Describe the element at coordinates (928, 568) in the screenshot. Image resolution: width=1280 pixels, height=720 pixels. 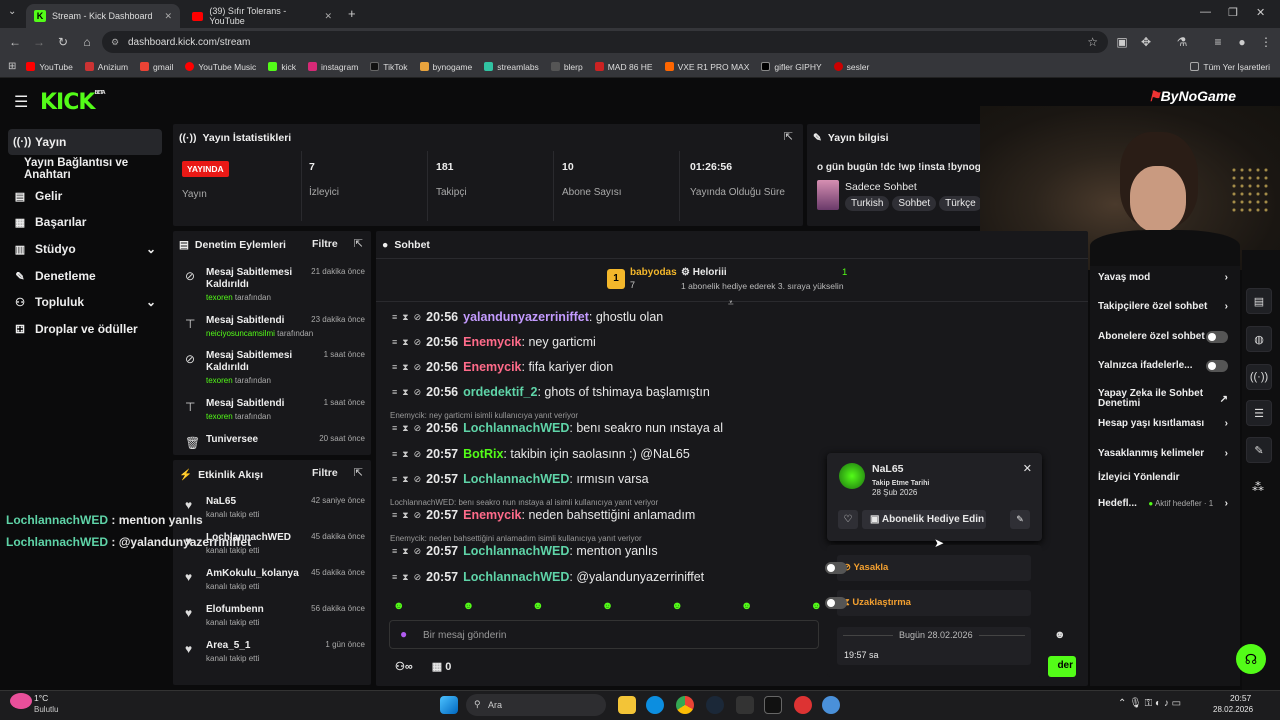
I see `ban-row: ⊘ Yasakla` at that location.